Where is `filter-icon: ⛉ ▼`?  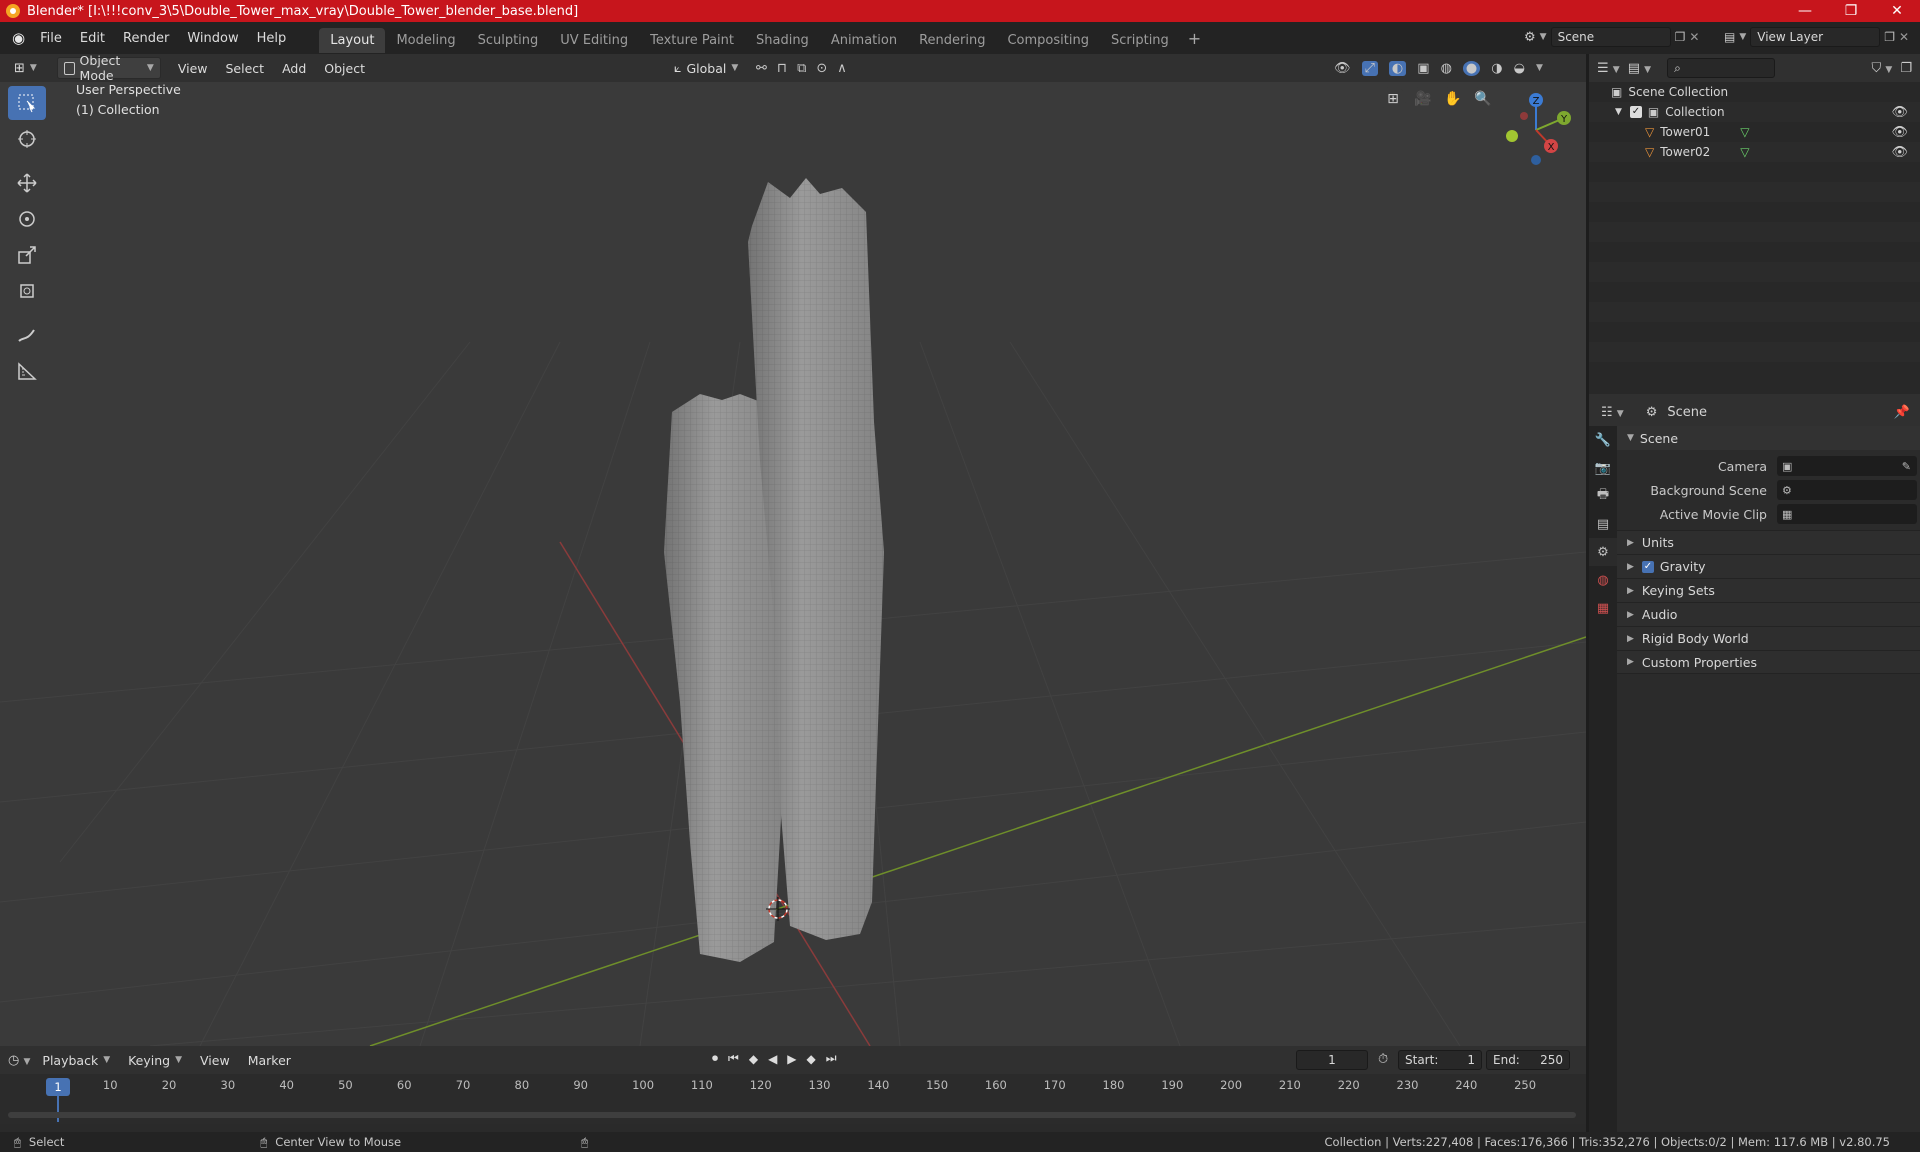 filter-icon: ⛉ ▼ is located at coordinates (1882, 68).